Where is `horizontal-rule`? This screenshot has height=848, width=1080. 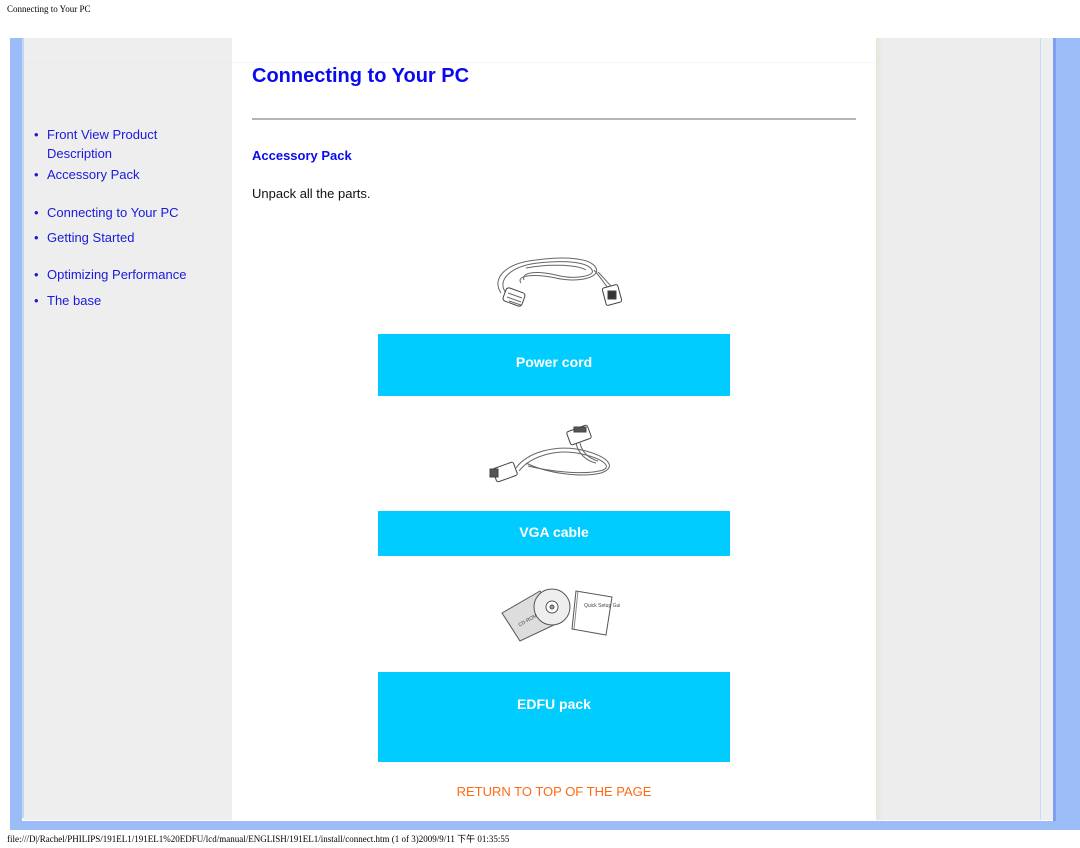
horizontal-rule is located at coordinates (554, 119).